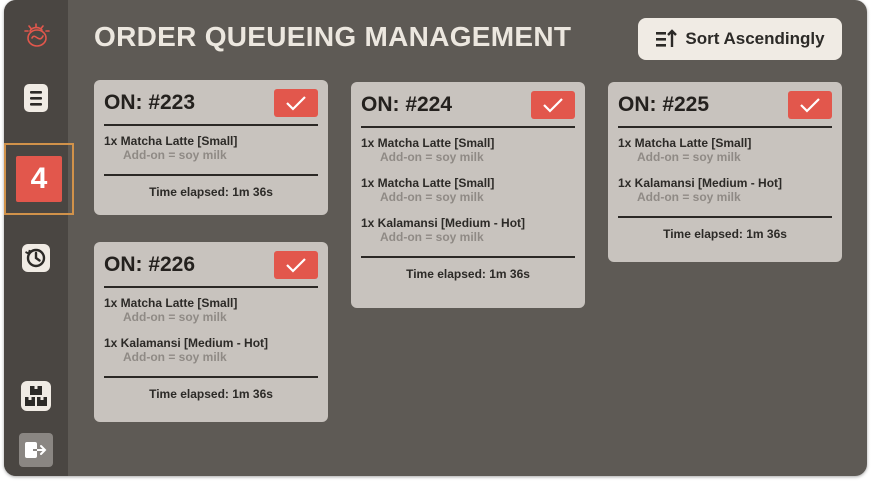  I want to click on history-icon, so click(36, 258).